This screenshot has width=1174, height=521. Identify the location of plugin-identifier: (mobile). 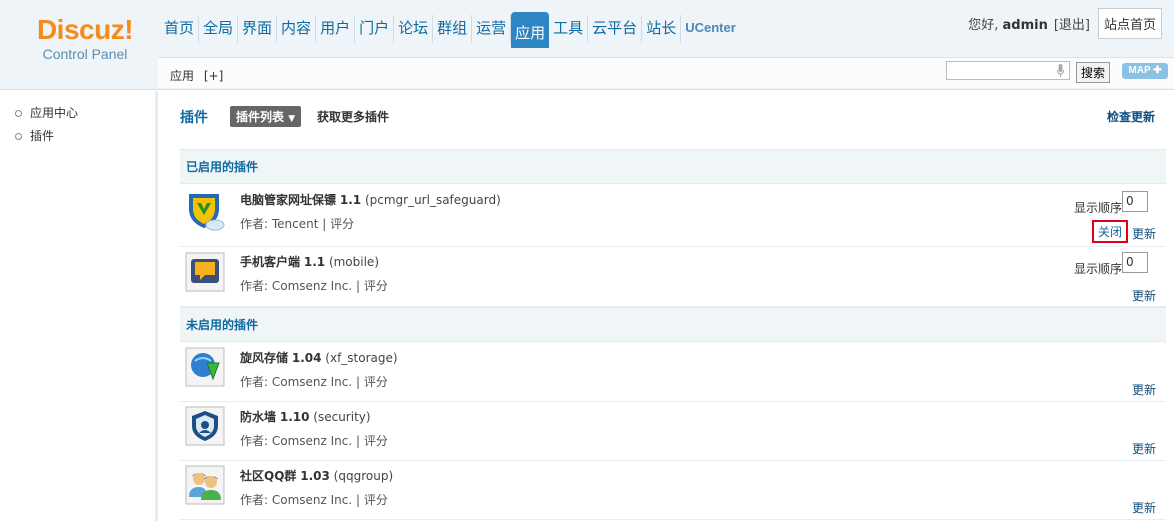
(353, 262).